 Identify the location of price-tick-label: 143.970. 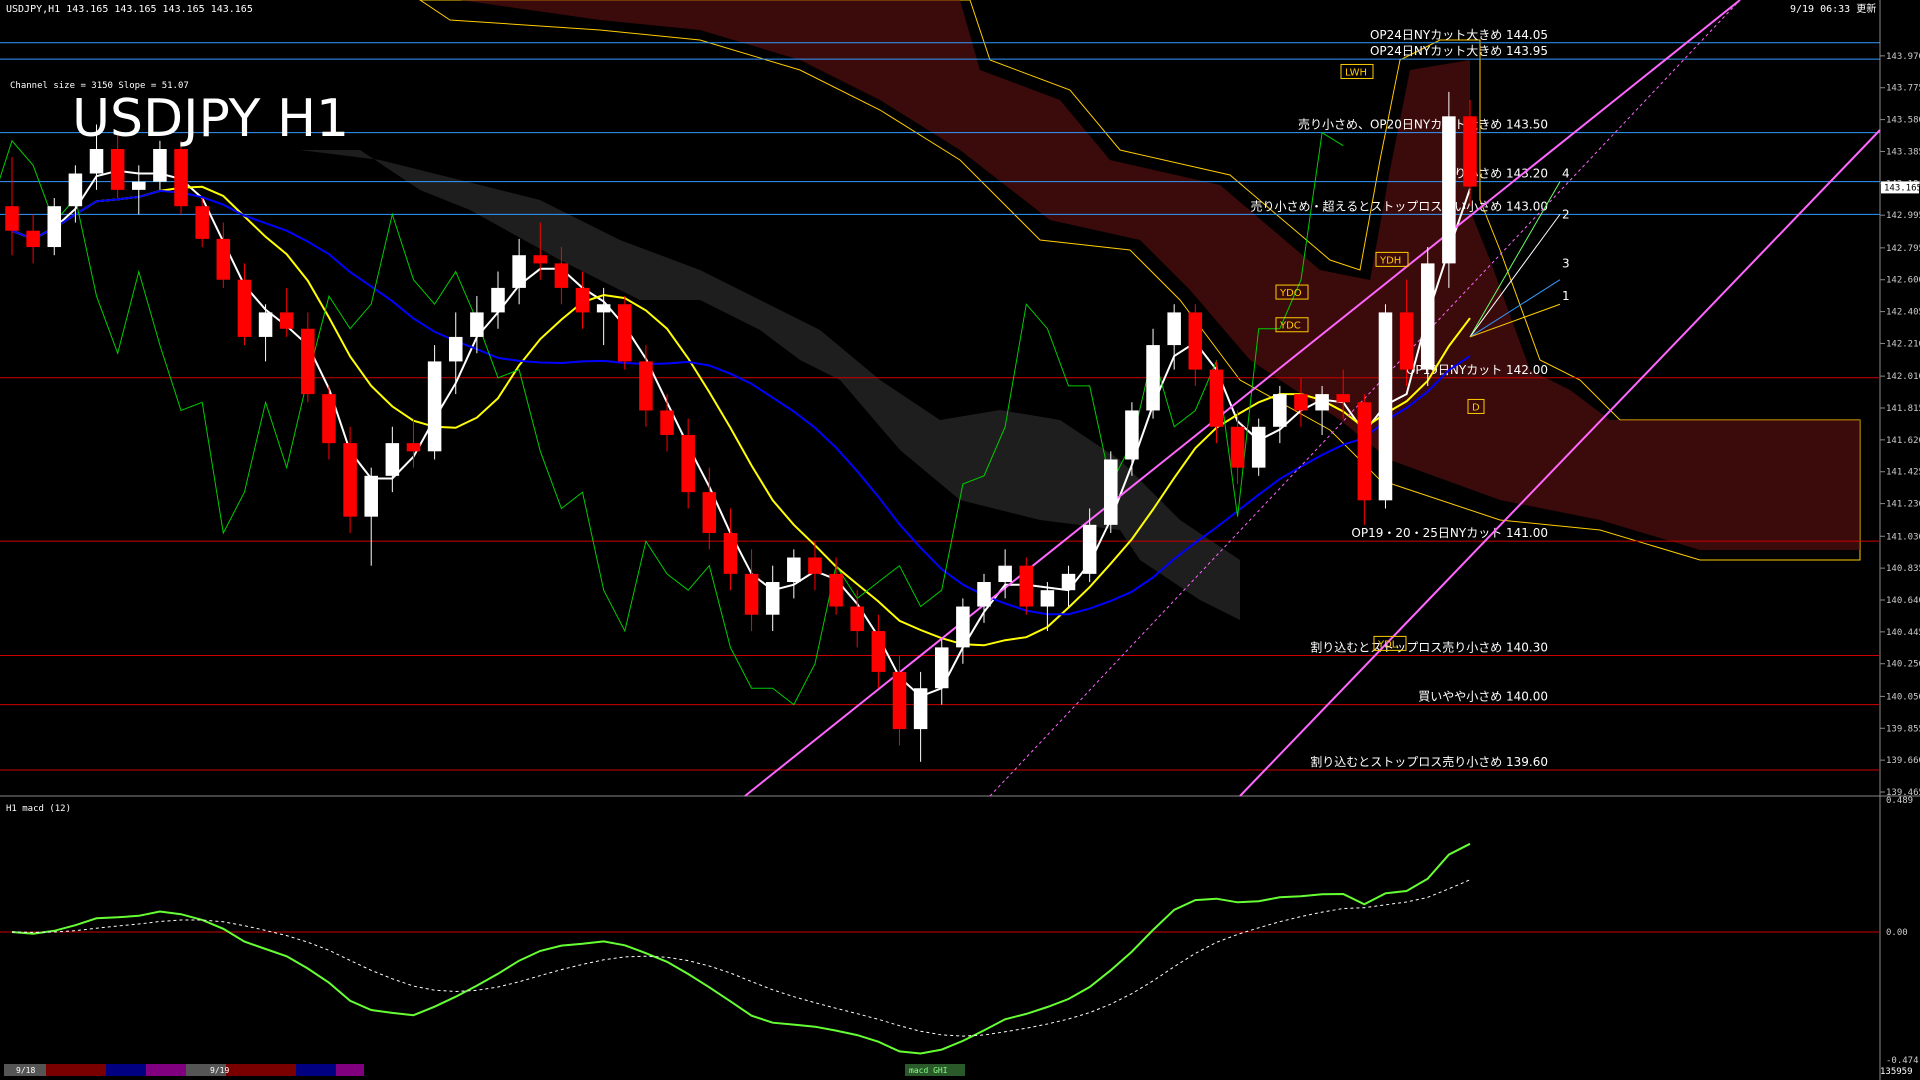
(1903, 57).